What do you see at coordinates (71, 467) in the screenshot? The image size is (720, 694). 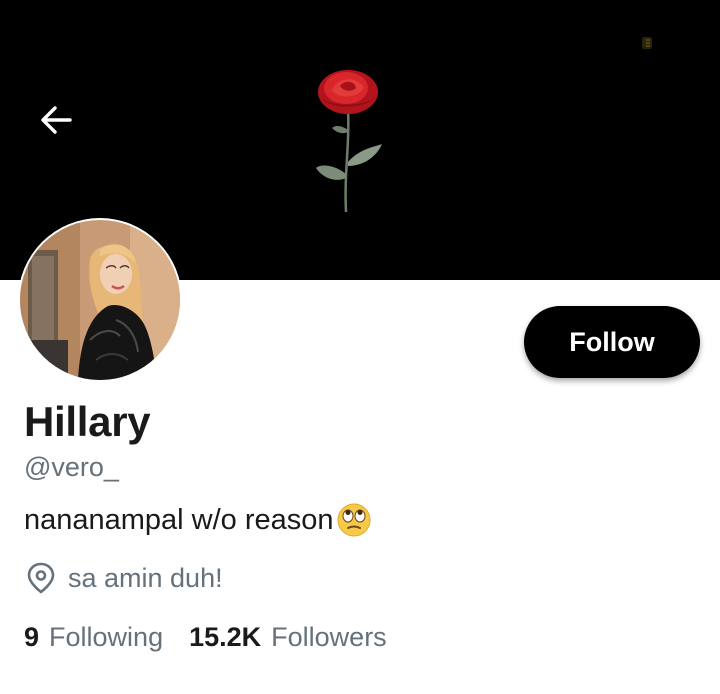 I see `user-handle: @vero_` at bounding box center [71, 467].